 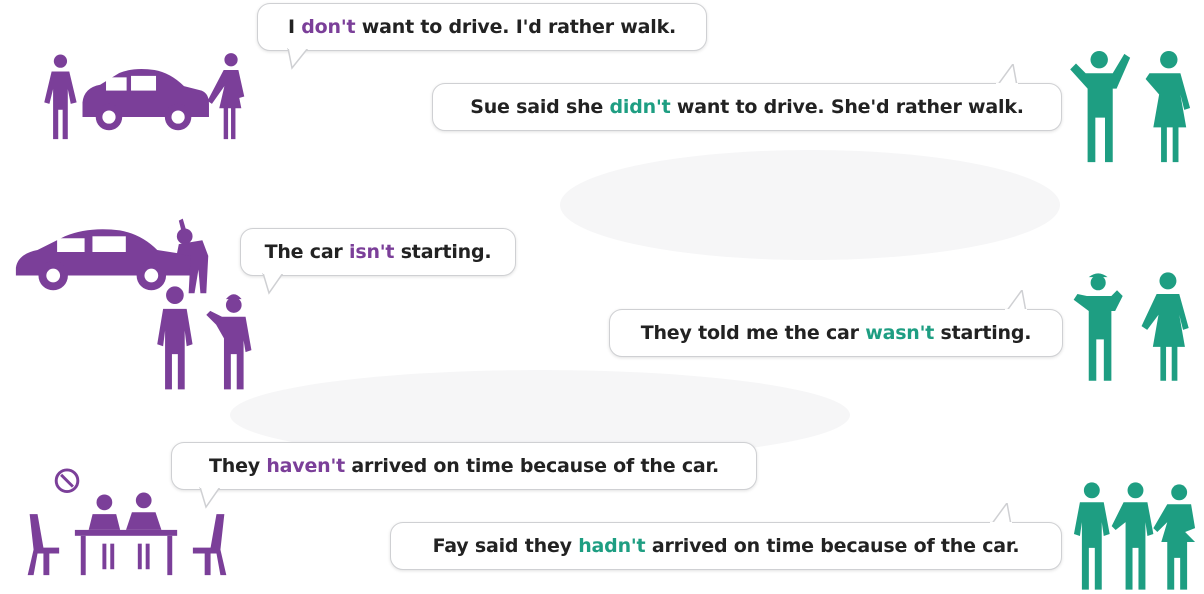 What do you see at coordinates (847, 107) in the screenshot?
I see `sentence-part: want to drive. She'd rather walk.` at bounding box center [847, 107].